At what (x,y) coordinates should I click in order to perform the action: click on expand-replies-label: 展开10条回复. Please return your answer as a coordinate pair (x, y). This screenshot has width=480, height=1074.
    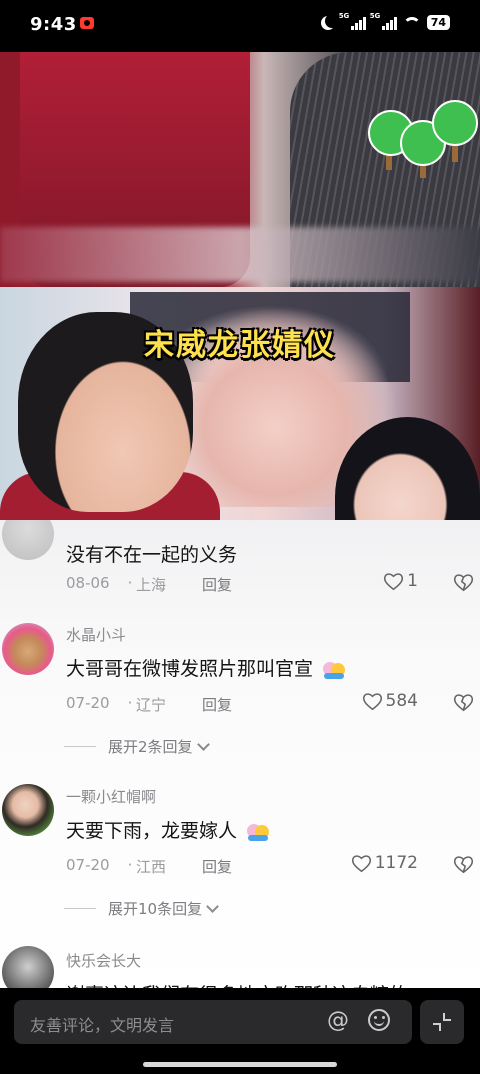
    Looking at the image, I should click on (155, 909).